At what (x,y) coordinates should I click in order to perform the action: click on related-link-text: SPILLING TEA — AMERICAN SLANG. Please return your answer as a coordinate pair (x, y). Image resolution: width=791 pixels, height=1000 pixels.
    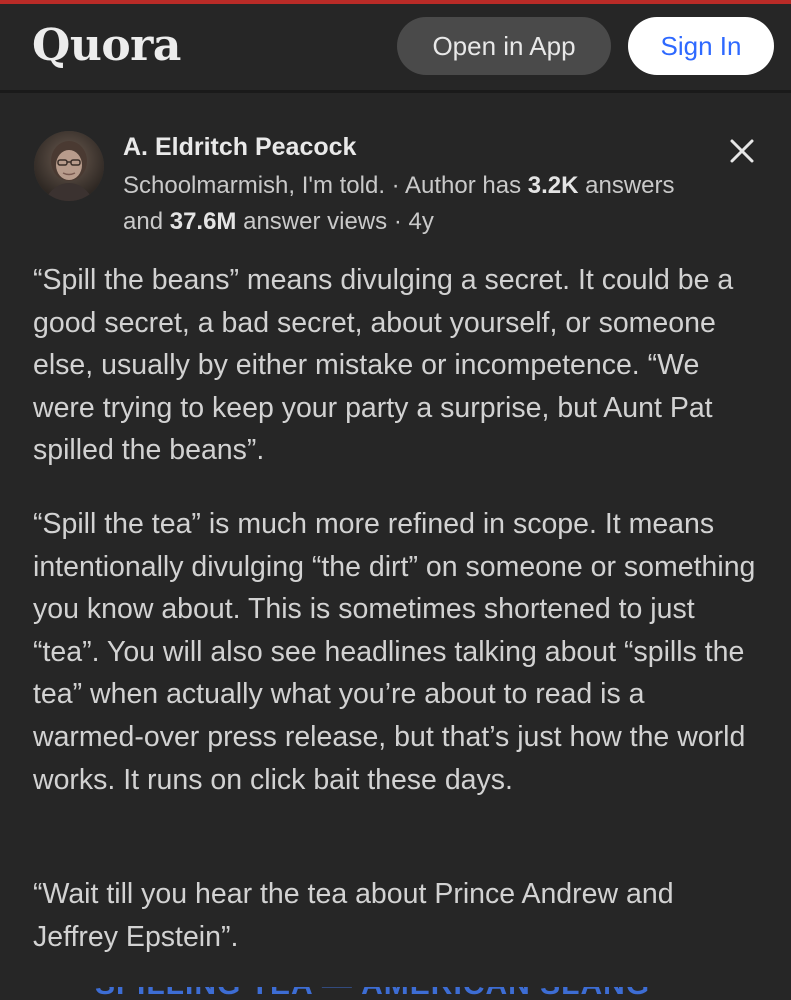
    Looking at the image, I should click on (372, 993).